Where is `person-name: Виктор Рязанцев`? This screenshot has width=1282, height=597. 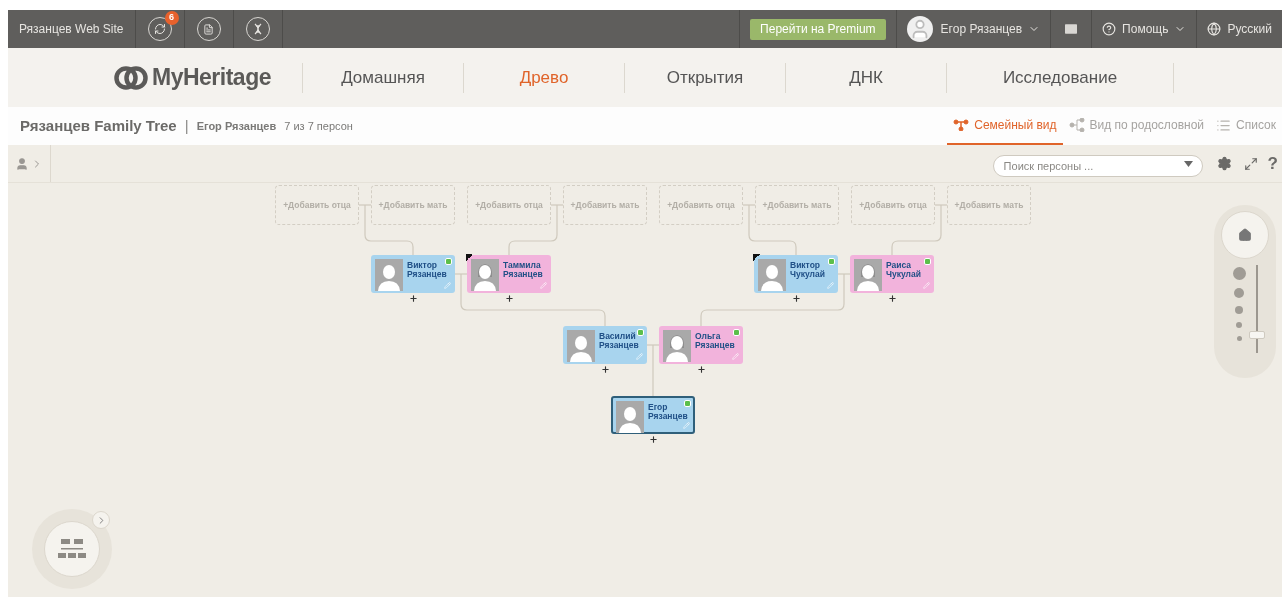
person-name: Виктор Рязанцев is located at coordinates (427, 270).